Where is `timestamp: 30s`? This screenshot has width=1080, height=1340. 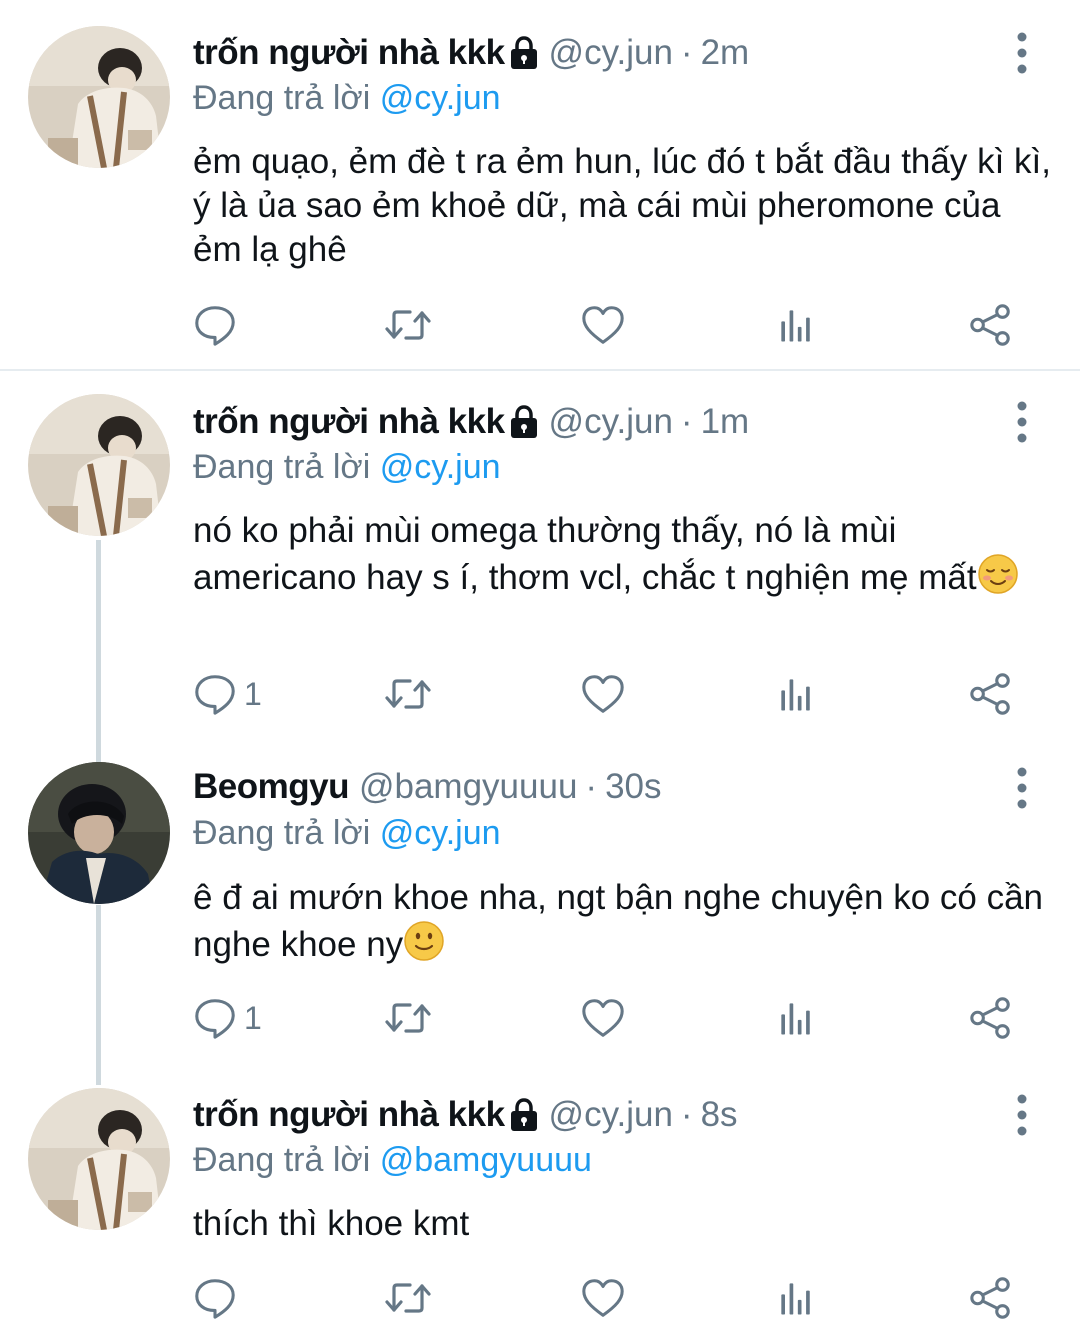
timestamp: 30s is located at coordinates (633, 787).